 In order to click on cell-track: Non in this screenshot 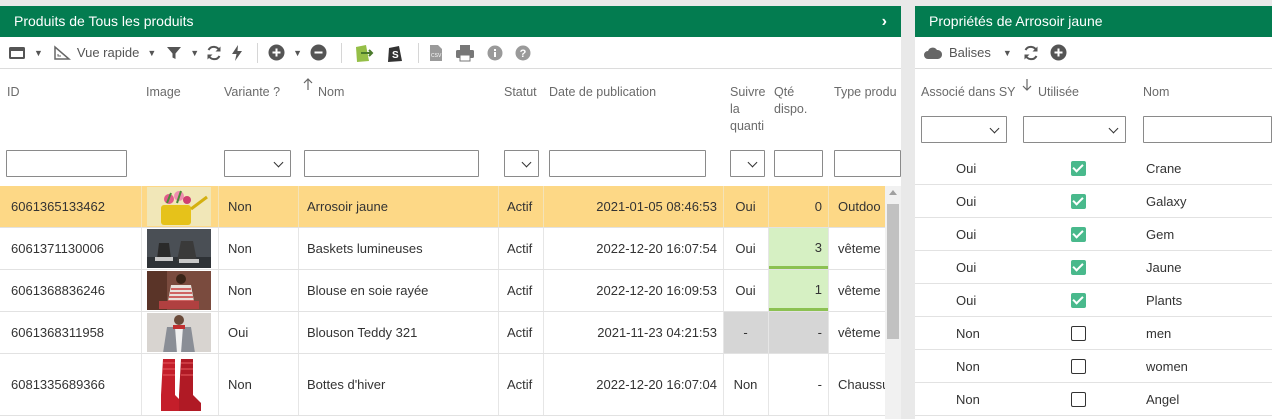, I will do `click(745, 384)`.